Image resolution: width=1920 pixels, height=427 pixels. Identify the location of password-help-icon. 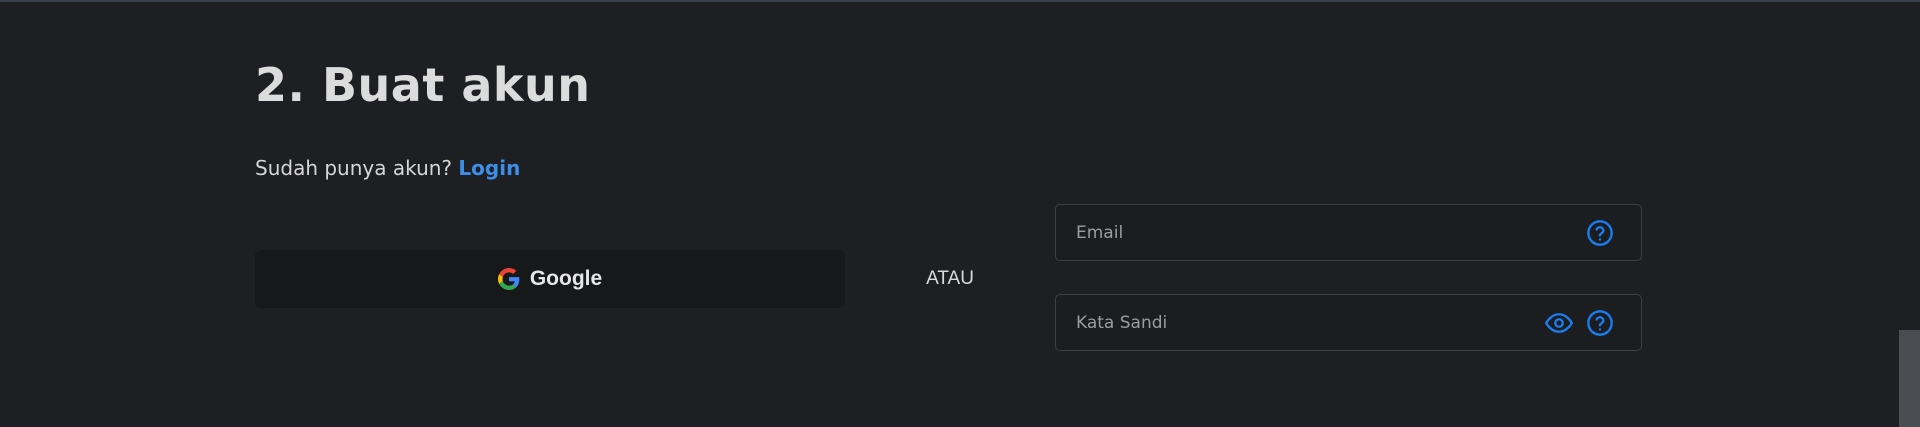
(1600, 323).